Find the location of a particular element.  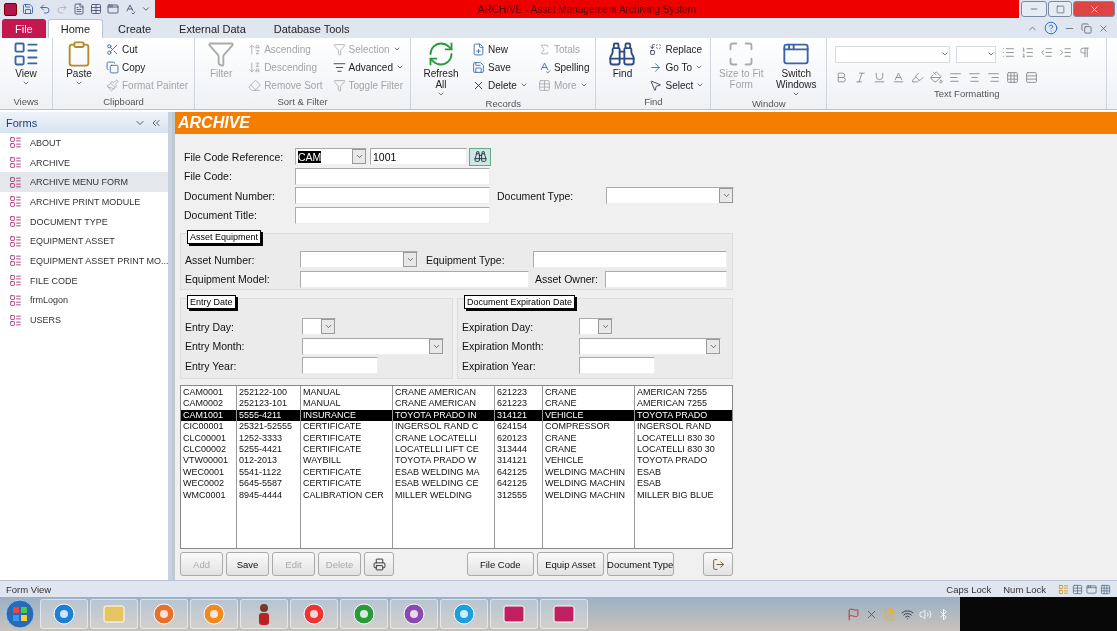

records-list is located at coordinates (456, 467).